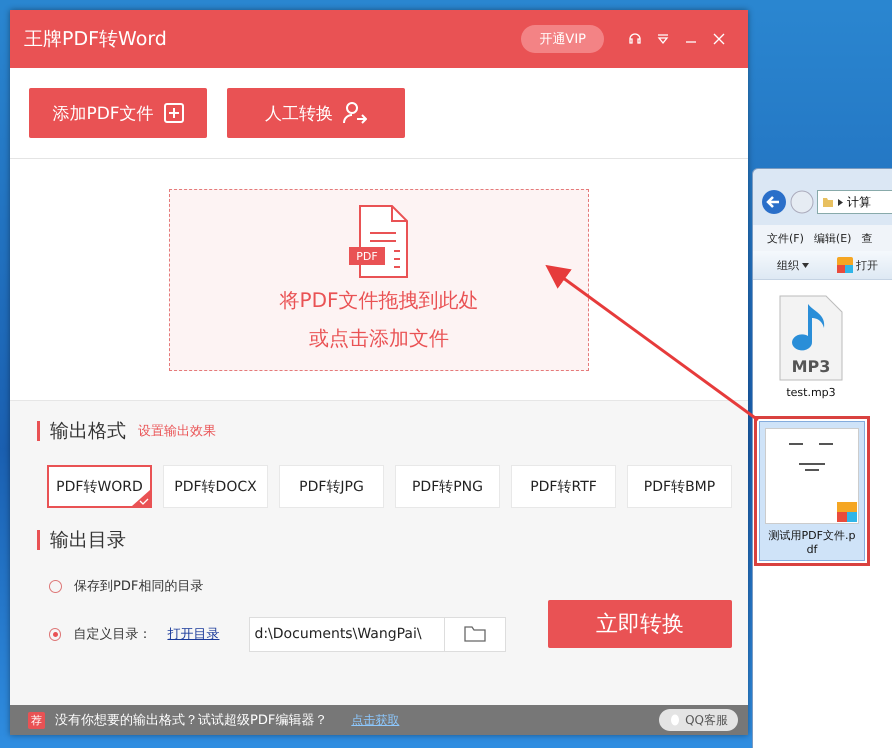 This screenshot has width=892, height=748. What do you see at coordinates (96, 39) in the screenshot?
I see `window-title: 王牌PDF转Word` at bounding box center [96, 39].